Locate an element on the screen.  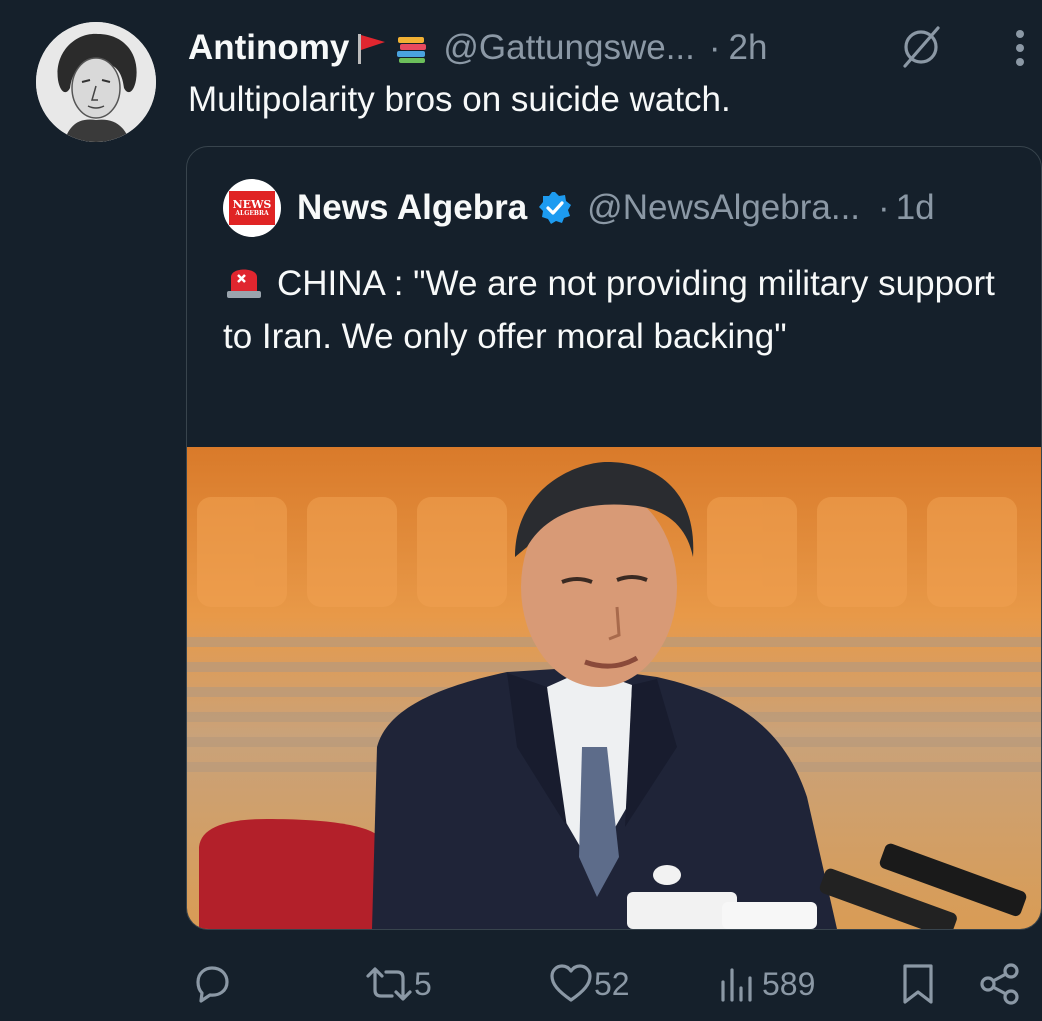
verified-badge-icon is located at coordinates (555, 208).